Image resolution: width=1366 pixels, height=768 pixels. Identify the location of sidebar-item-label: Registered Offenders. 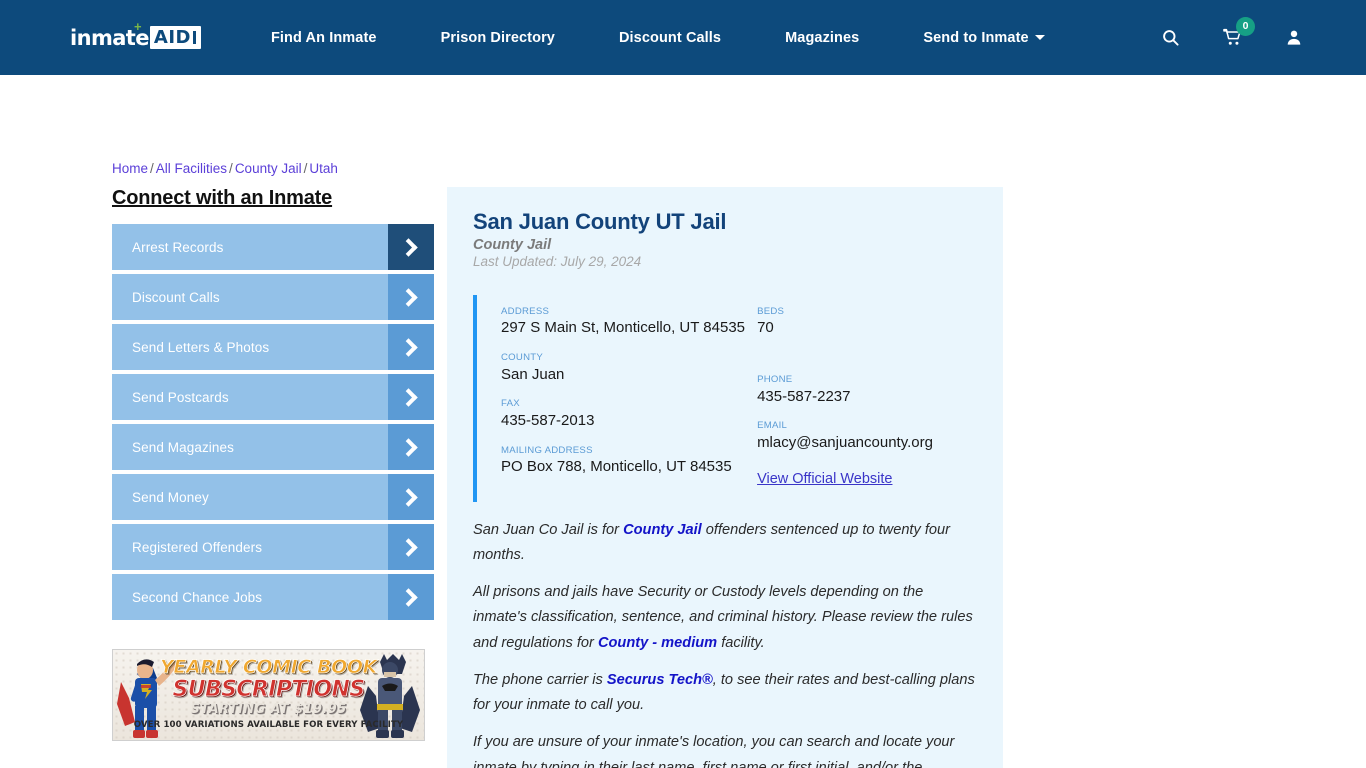
(197, 547).